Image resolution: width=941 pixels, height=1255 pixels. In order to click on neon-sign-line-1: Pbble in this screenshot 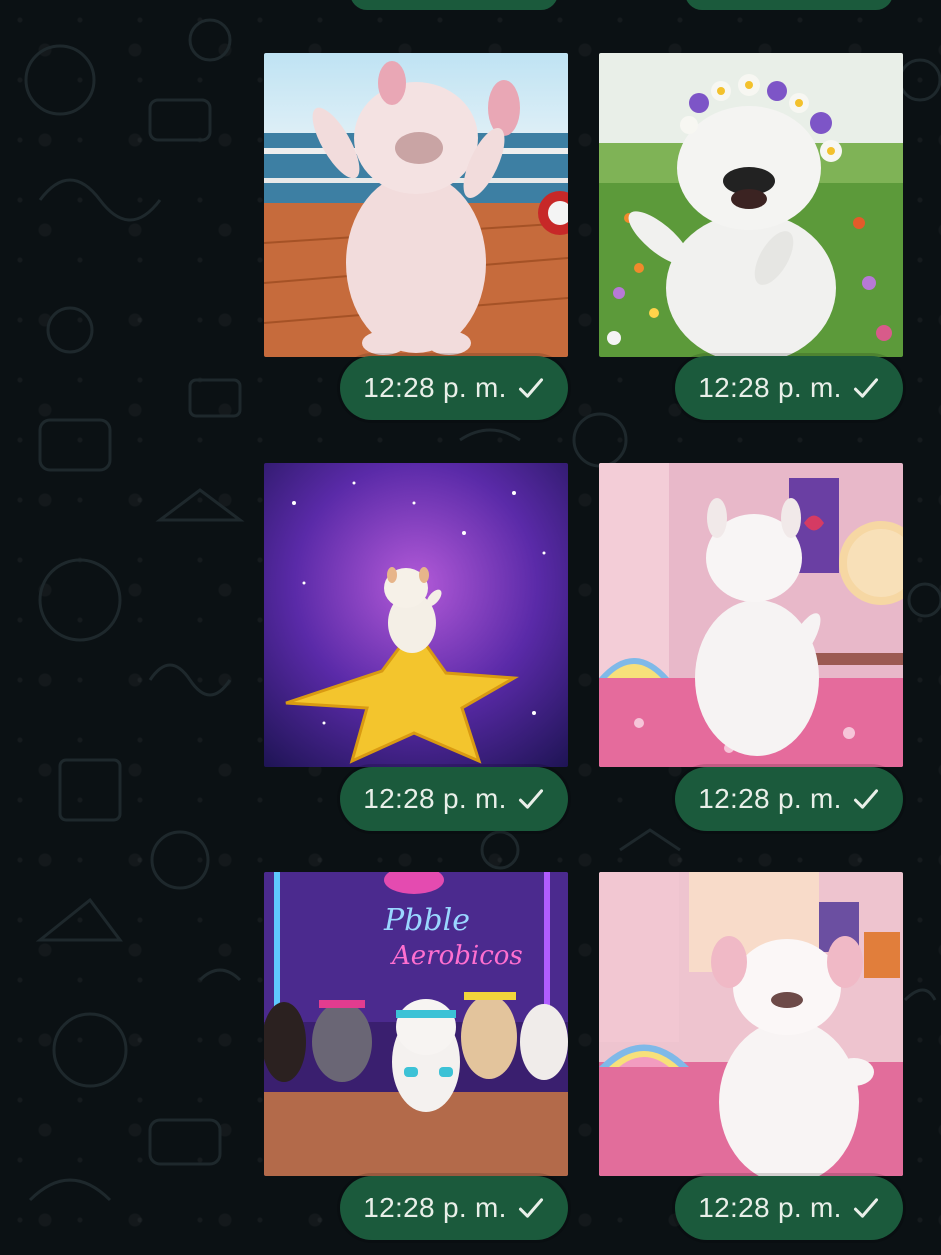, I will do `click(426, 920)`.